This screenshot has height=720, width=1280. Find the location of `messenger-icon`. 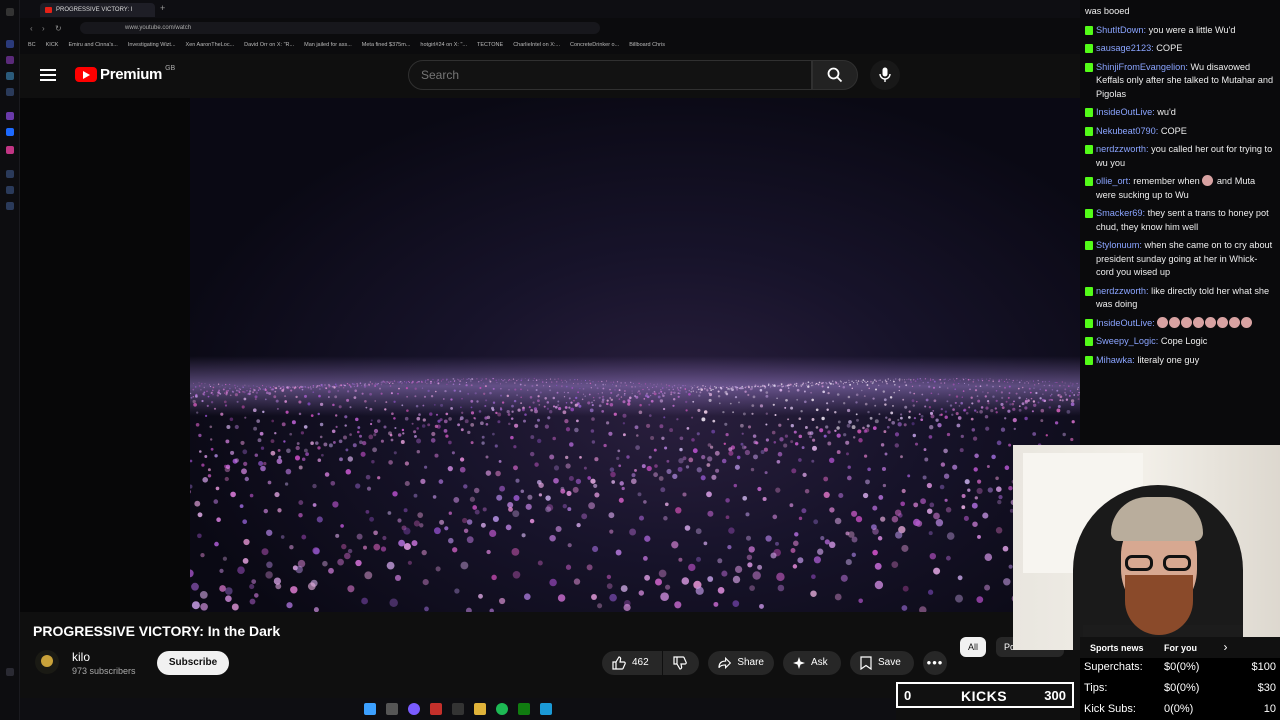

messenger-icon is located at coordinates (10, 132).